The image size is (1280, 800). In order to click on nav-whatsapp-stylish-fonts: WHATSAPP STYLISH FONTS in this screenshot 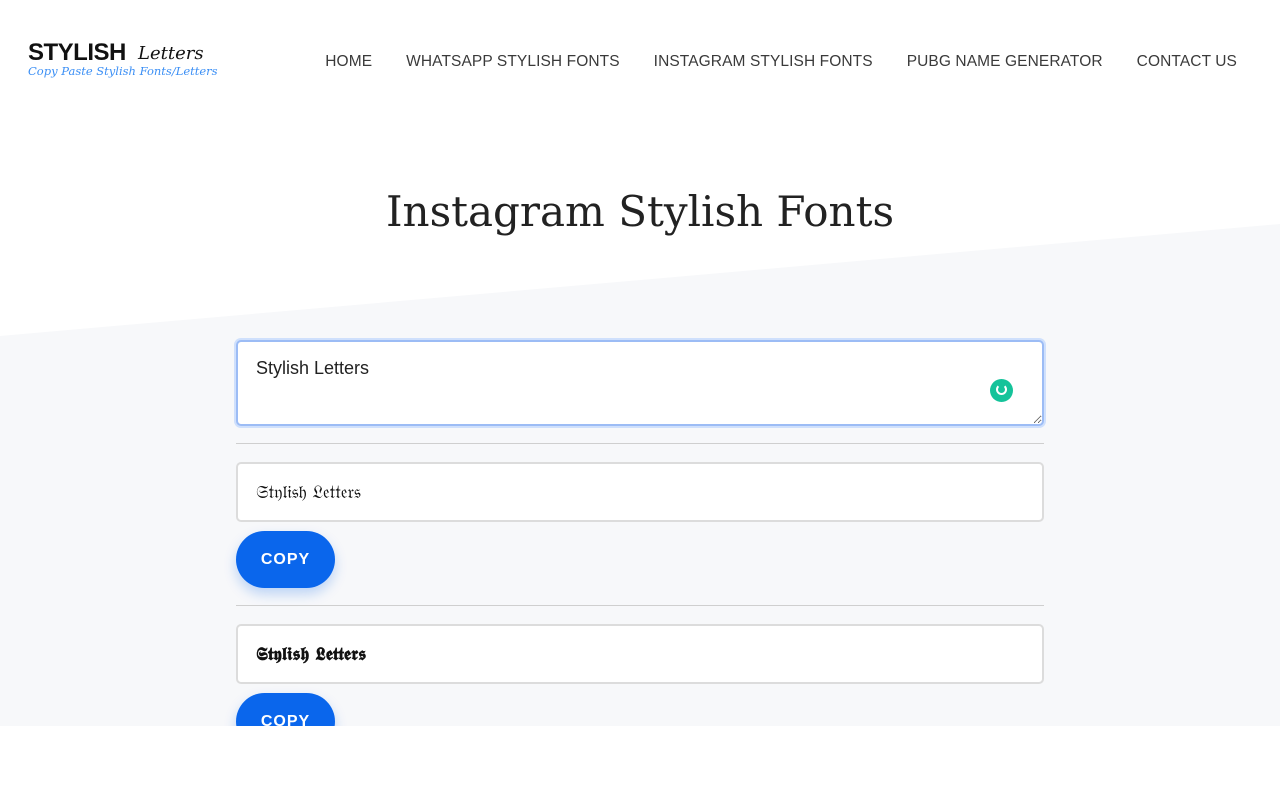, I will do `click(513, 62)`.